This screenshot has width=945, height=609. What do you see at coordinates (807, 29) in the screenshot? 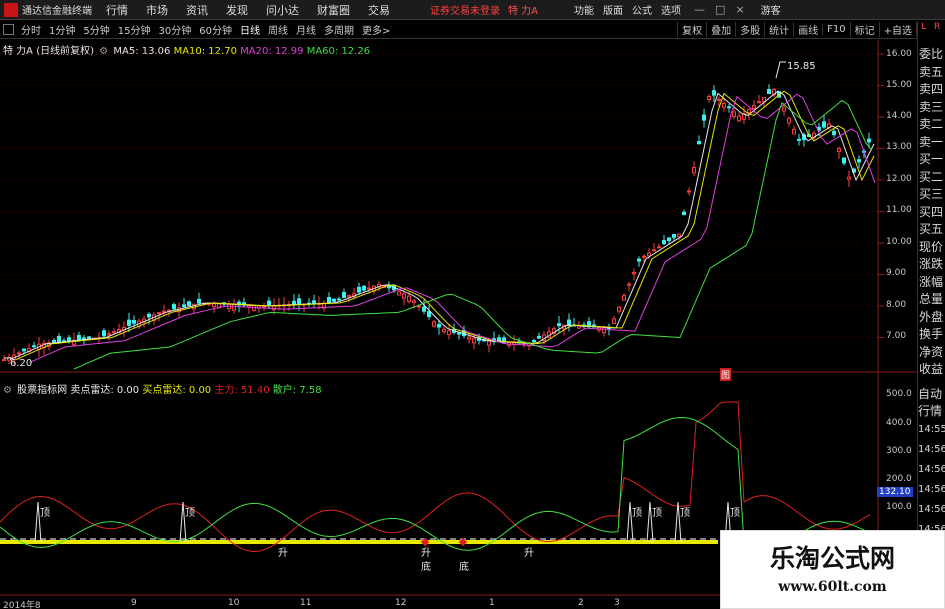
I see `tool-draw-line: 画线` at bounding box center [807, 29].